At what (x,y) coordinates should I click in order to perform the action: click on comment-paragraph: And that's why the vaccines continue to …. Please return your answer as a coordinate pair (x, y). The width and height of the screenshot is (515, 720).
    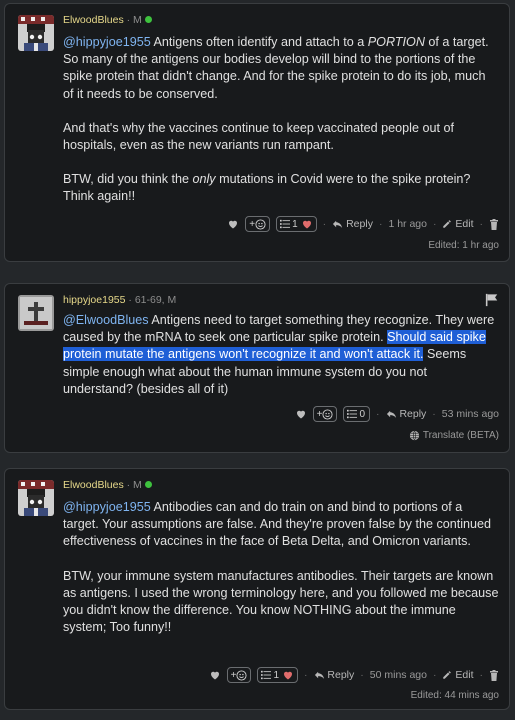
    Looking at the image, I should click on (258, 136).